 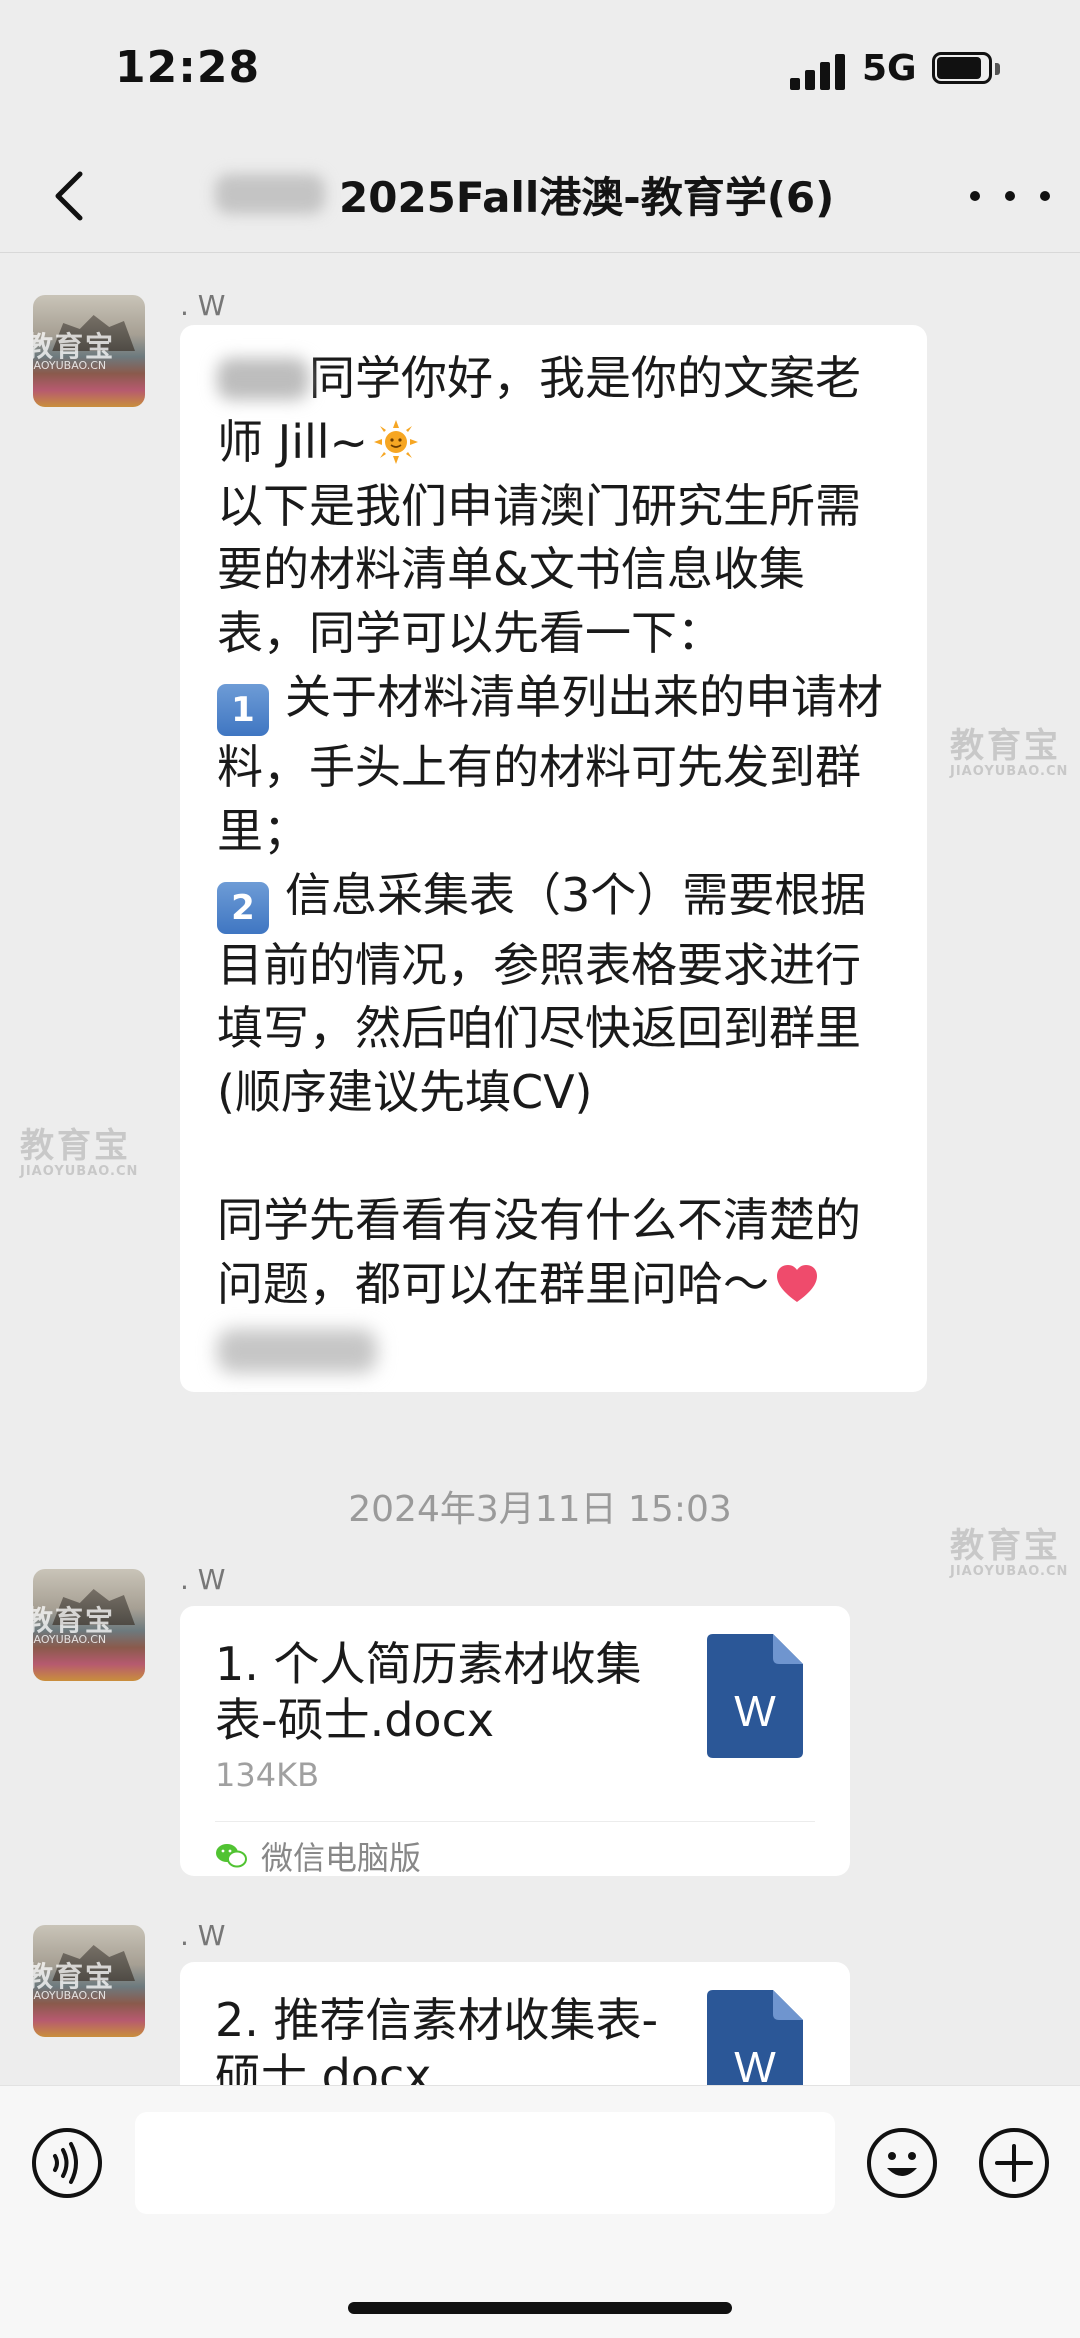 I want to click on nav-bar: 2025Fall港澳-教育学(6), so click(x=540, y=196).